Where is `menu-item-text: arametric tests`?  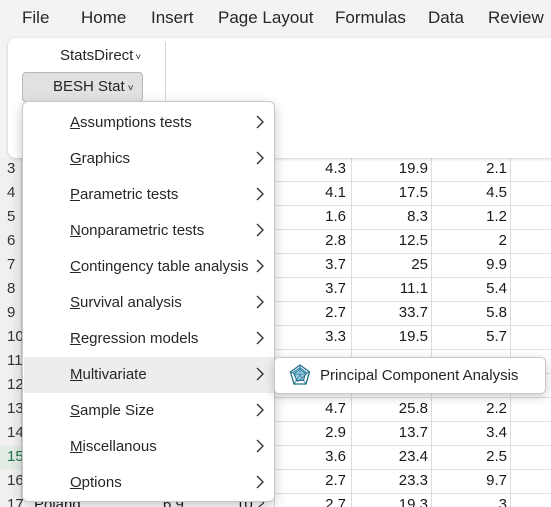 menu-item-text: arametric tests is located at coordinates (129, 194).